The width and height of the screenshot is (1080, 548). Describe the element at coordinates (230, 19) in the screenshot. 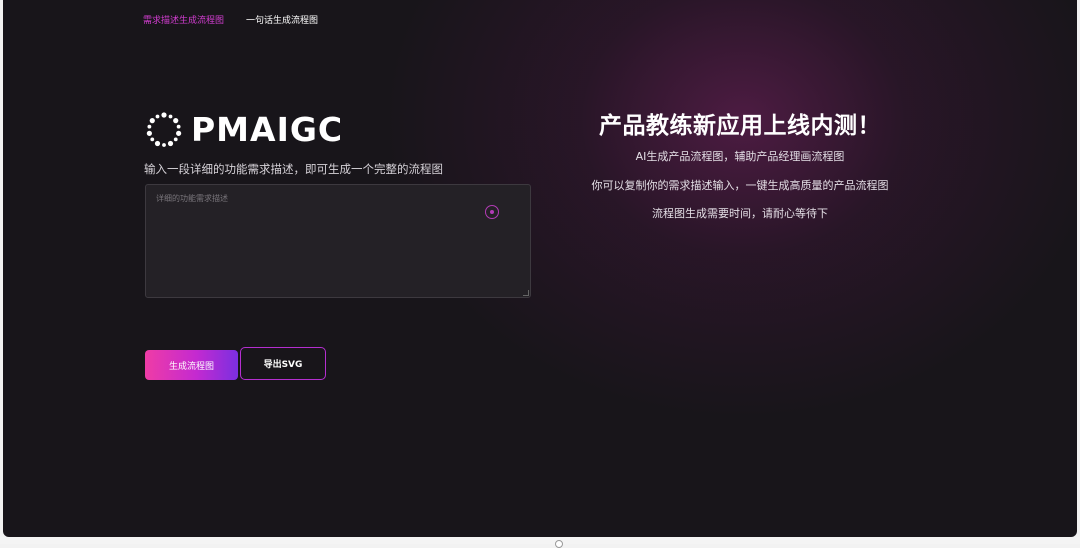

I see `top-nav: 需求描述生成流程图 一句话生成流程图` at that location.